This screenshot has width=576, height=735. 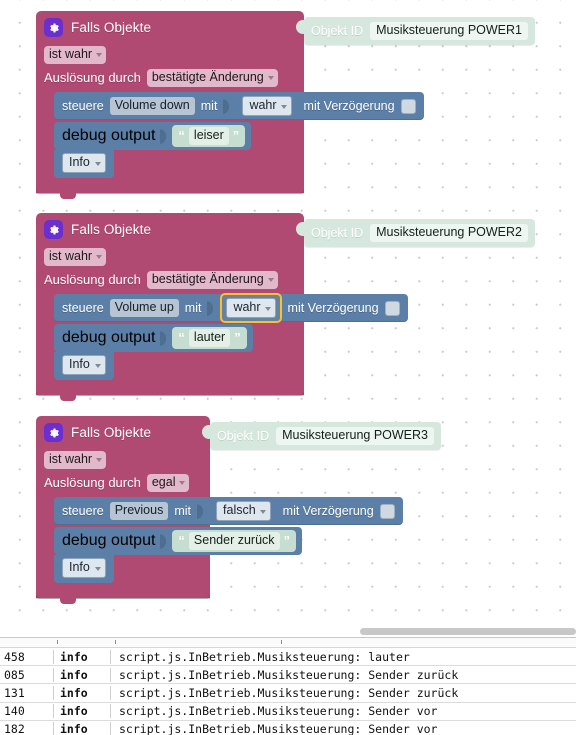 I want to click on trigger-dropdown: egal, so click(x=168, y=482).